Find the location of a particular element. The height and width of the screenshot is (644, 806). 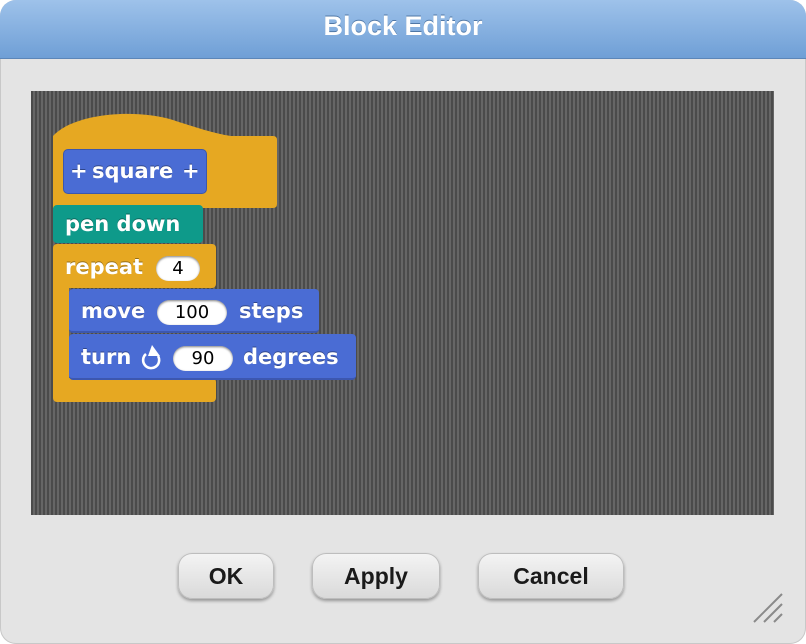

custom-block-prototype: + square + is located at coordinates (135, 171).